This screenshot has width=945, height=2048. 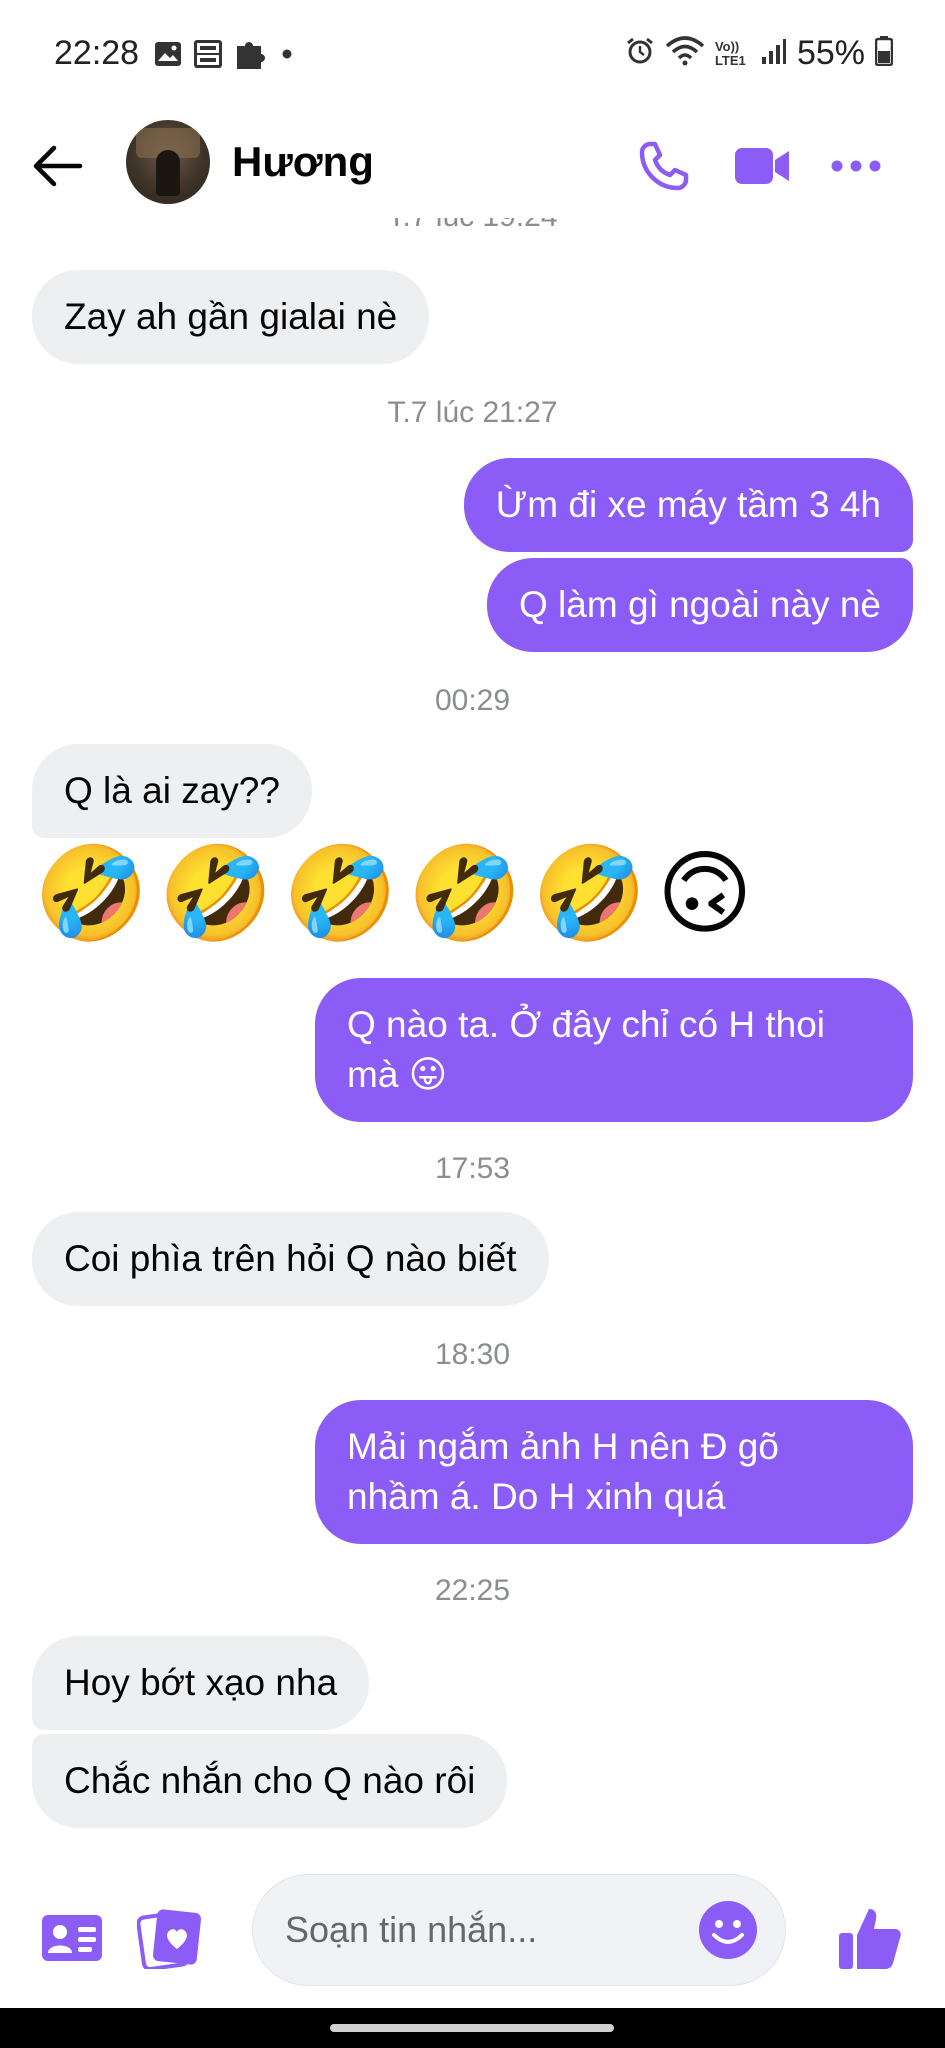 I want to click on upside-down-emoji: 🙃, so click(x=704, y=893).